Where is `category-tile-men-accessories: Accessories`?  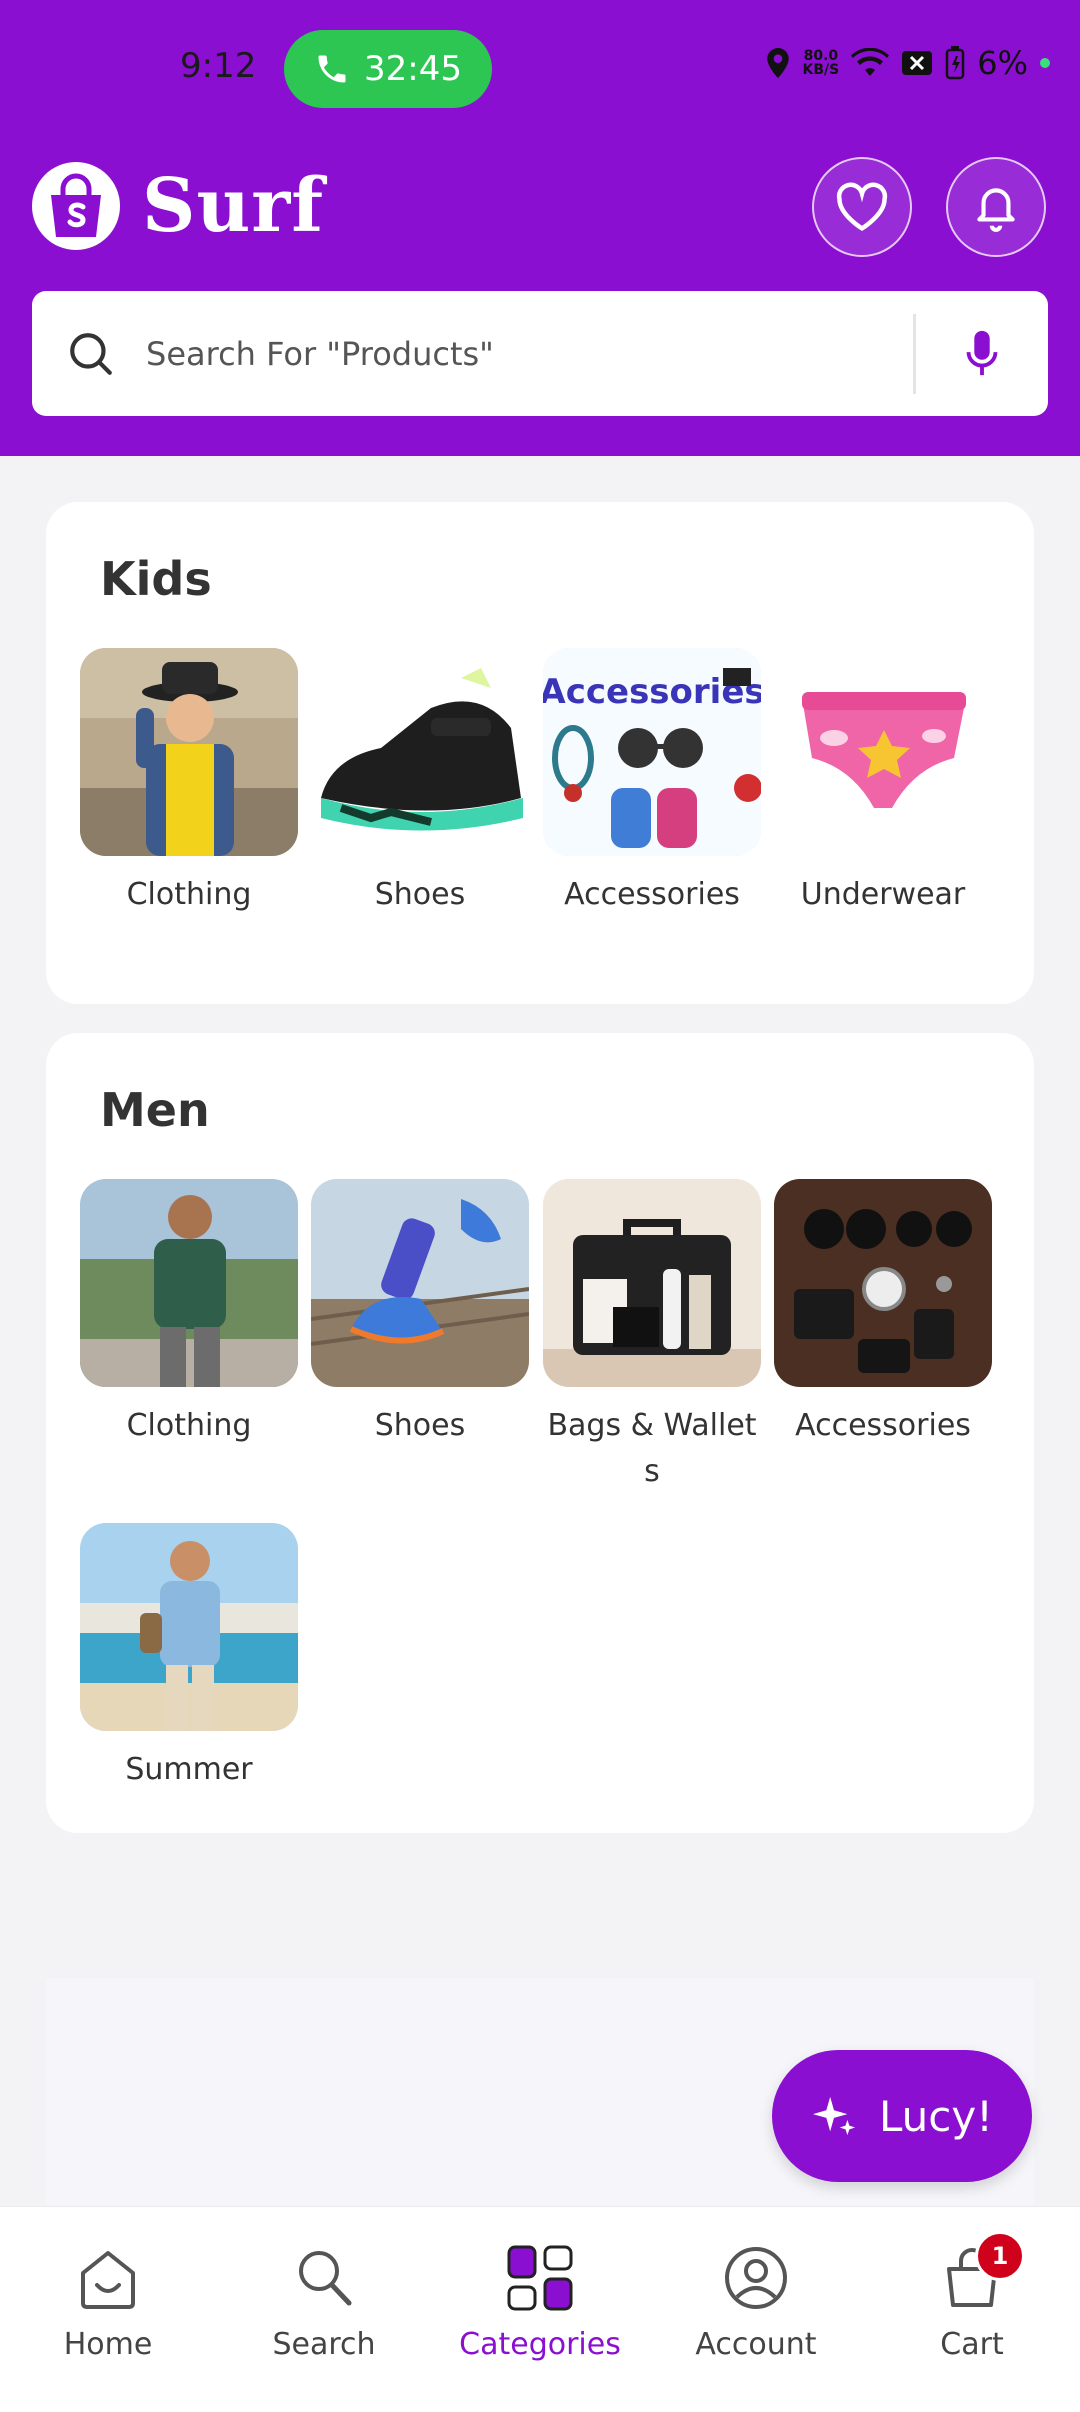
category-tile-men-accessories: Accessories is located at coordinates (883, 1314).